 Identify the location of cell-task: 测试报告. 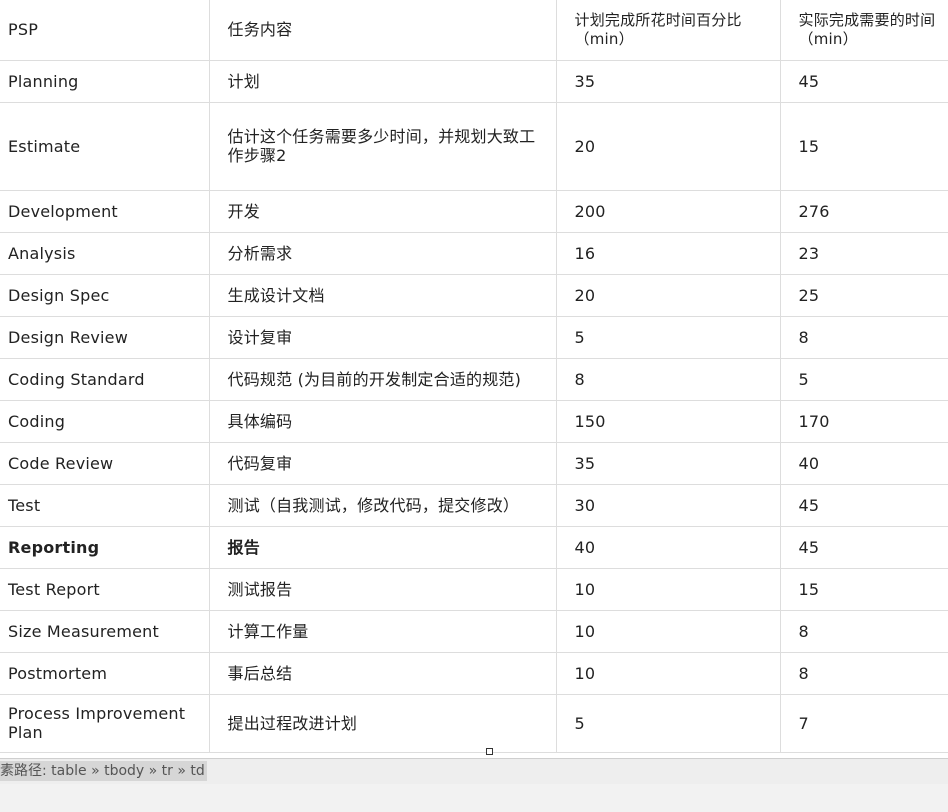
(383, 589).